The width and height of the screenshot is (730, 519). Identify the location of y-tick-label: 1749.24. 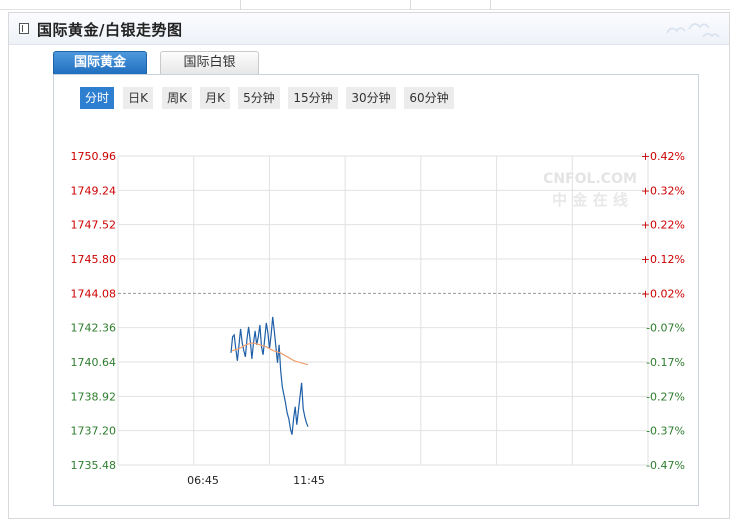
(94, 190).